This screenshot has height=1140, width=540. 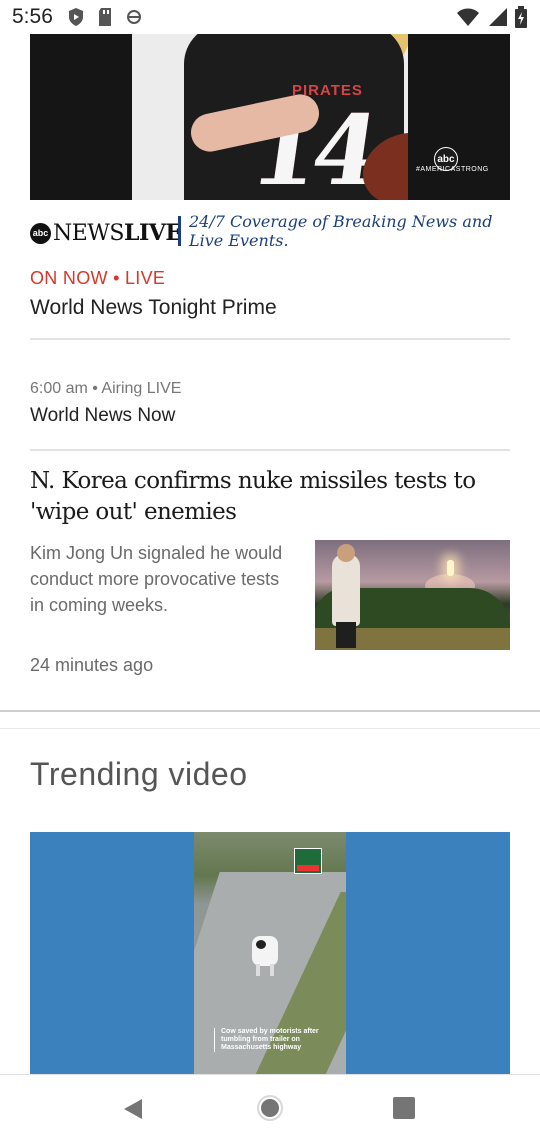 What do you see at coordinates (468, 17) in the screenshot?
I see `wifi-icon` at bounding box center [468, 17].